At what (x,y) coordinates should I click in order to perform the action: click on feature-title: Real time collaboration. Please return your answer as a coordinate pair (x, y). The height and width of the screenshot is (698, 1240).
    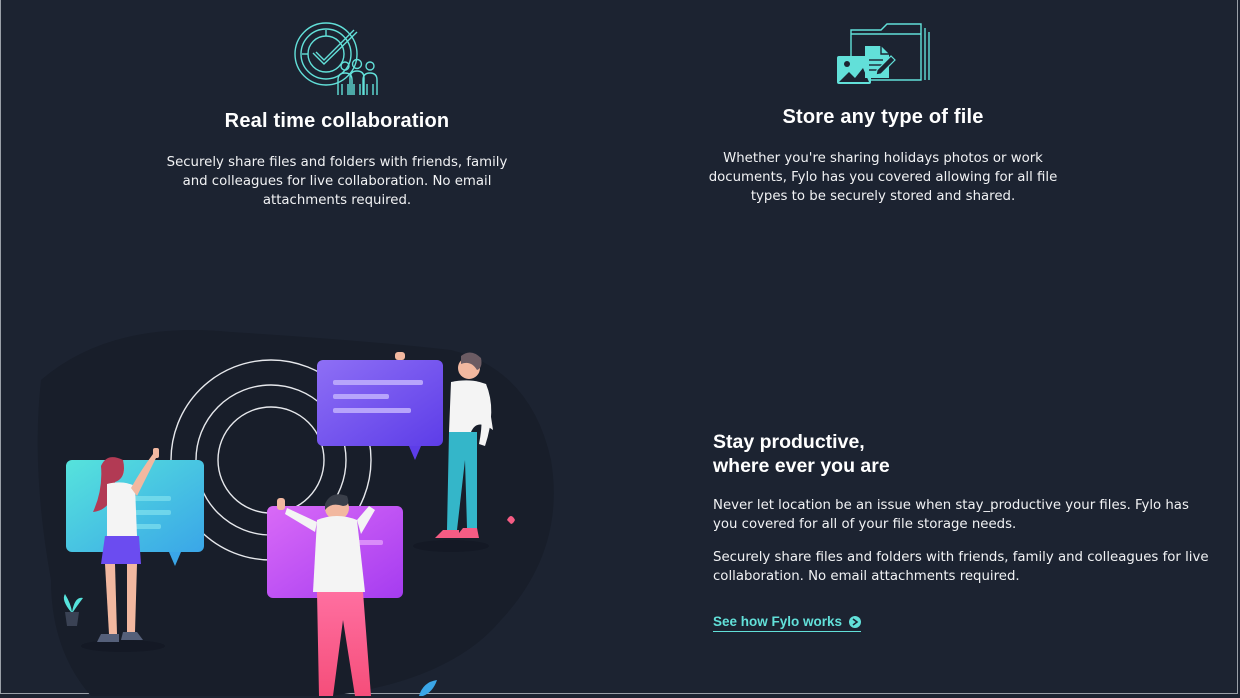
    Looking at the image, I should click on (337, 121).